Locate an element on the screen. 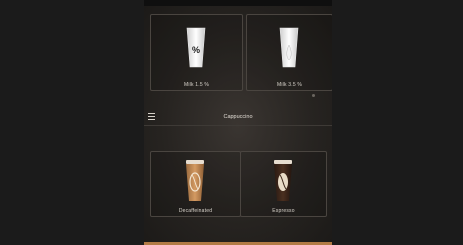  milk-glass-icon is located at coordinates (289, 47).